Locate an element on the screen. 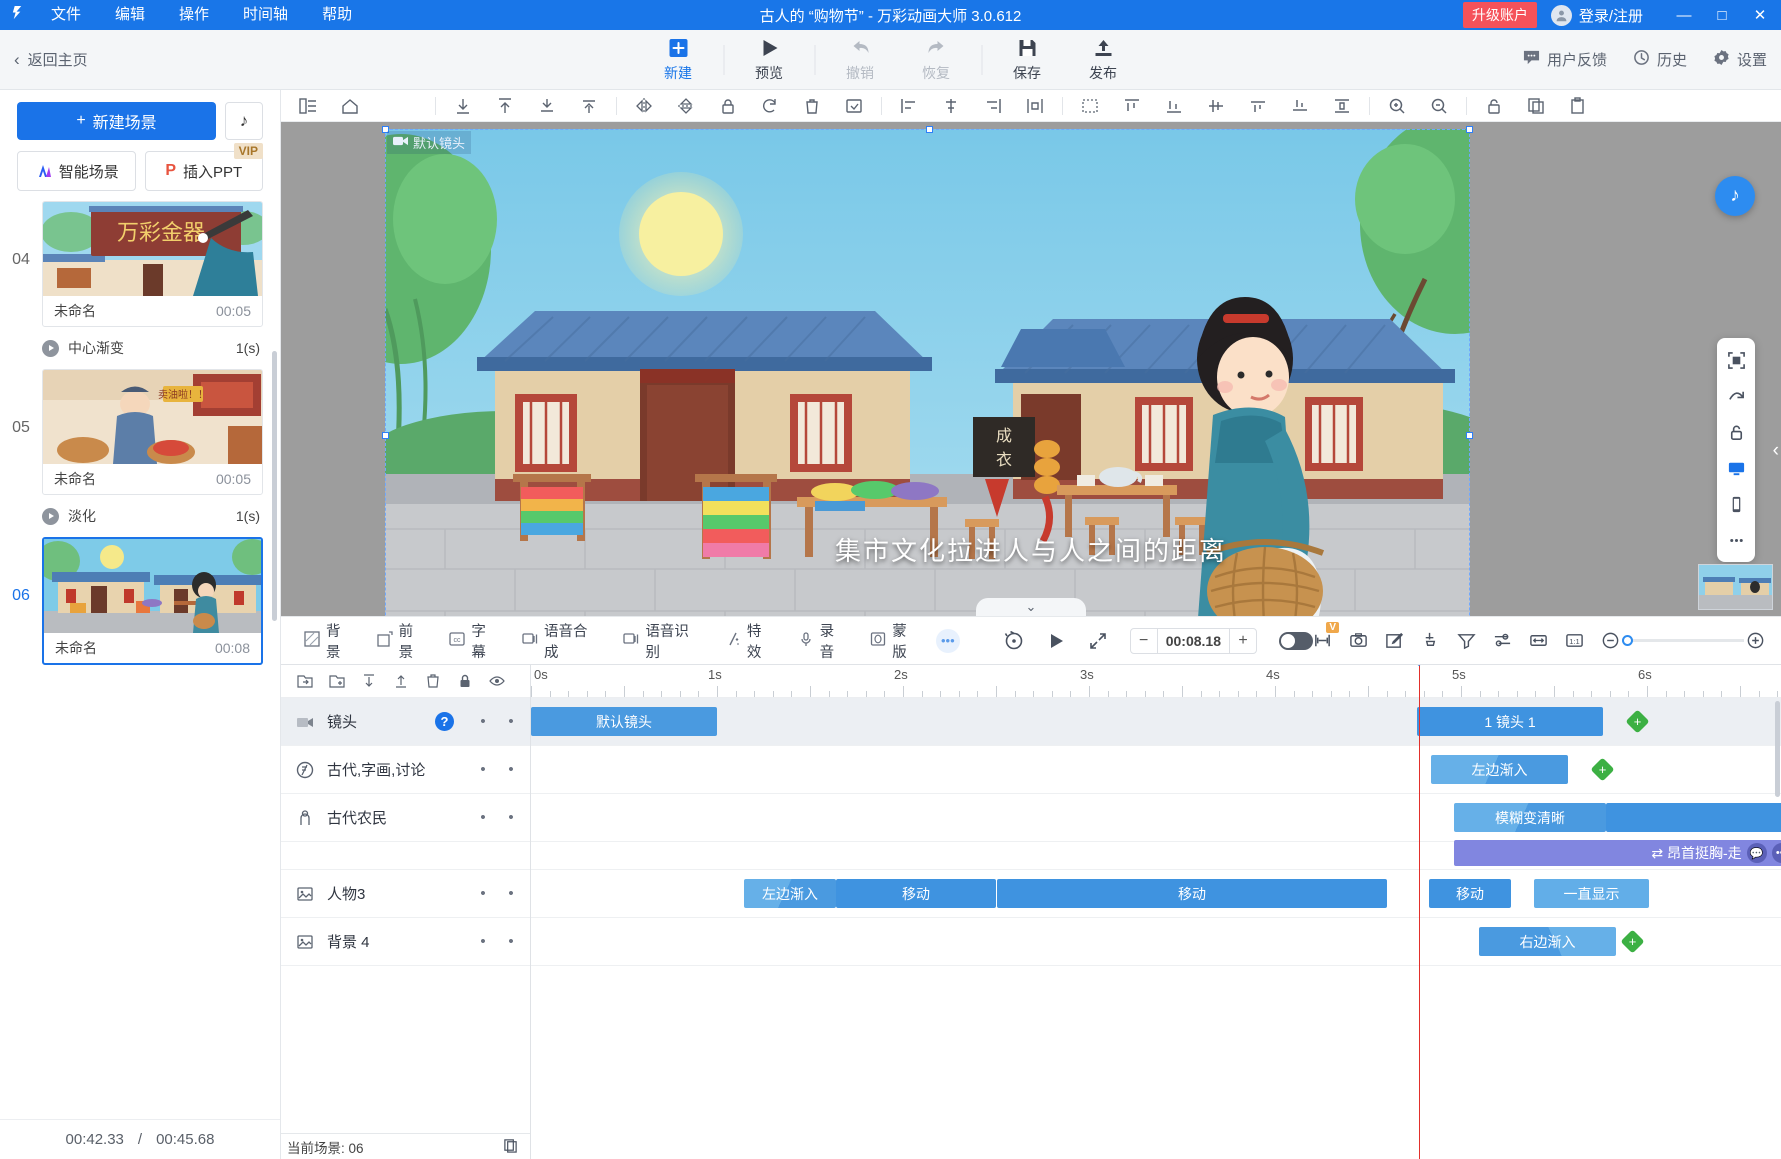  track-header-ancient-farmer: 古代农民 • • is located at coordinates (405, 818).